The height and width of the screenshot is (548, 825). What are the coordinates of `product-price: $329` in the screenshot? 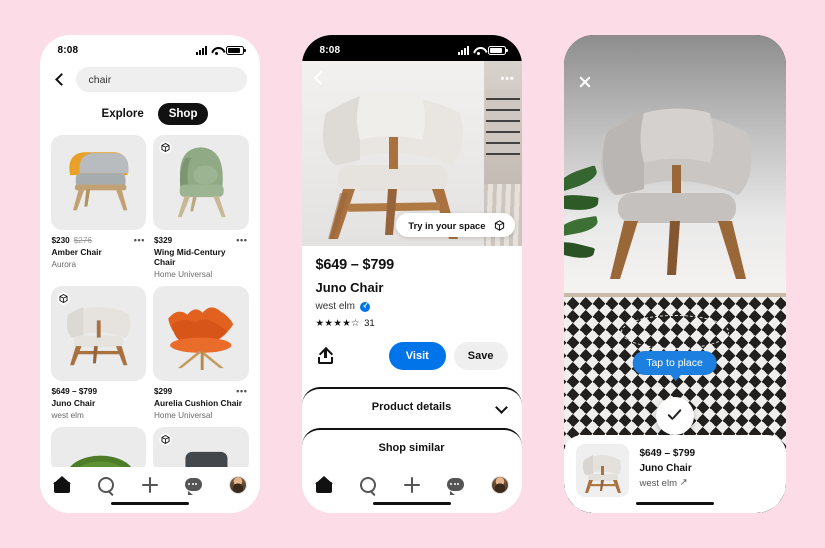 It's located at (163, 240).